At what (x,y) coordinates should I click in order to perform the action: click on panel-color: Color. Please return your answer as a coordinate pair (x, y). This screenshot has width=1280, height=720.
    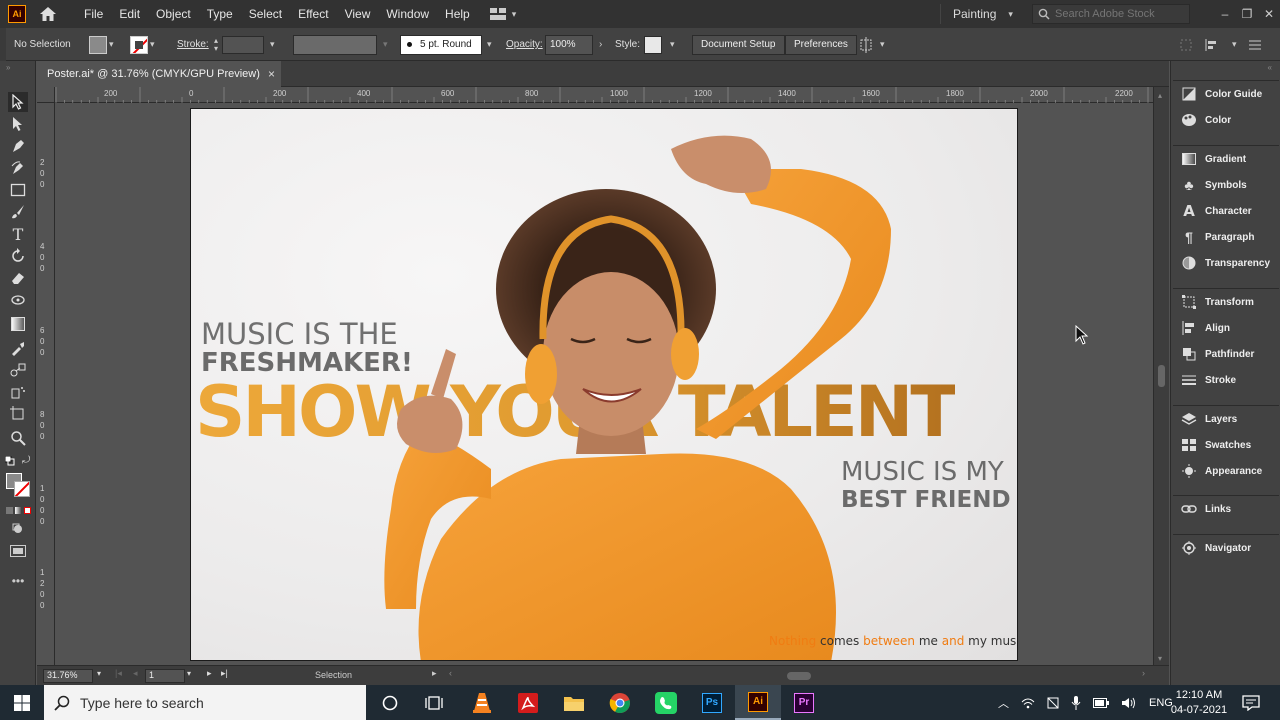
    Looking at the image, I should click on (1226, 120).